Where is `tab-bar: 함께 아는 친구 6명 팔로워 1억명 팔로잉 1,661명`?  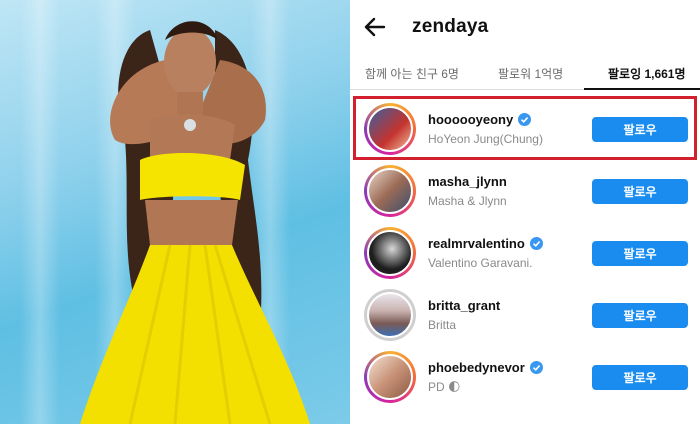
tab-bar: 함께 아는 친구 6명 팔로워 1억명 팔로잉 1,661명 is located at coordinates (525, 73).